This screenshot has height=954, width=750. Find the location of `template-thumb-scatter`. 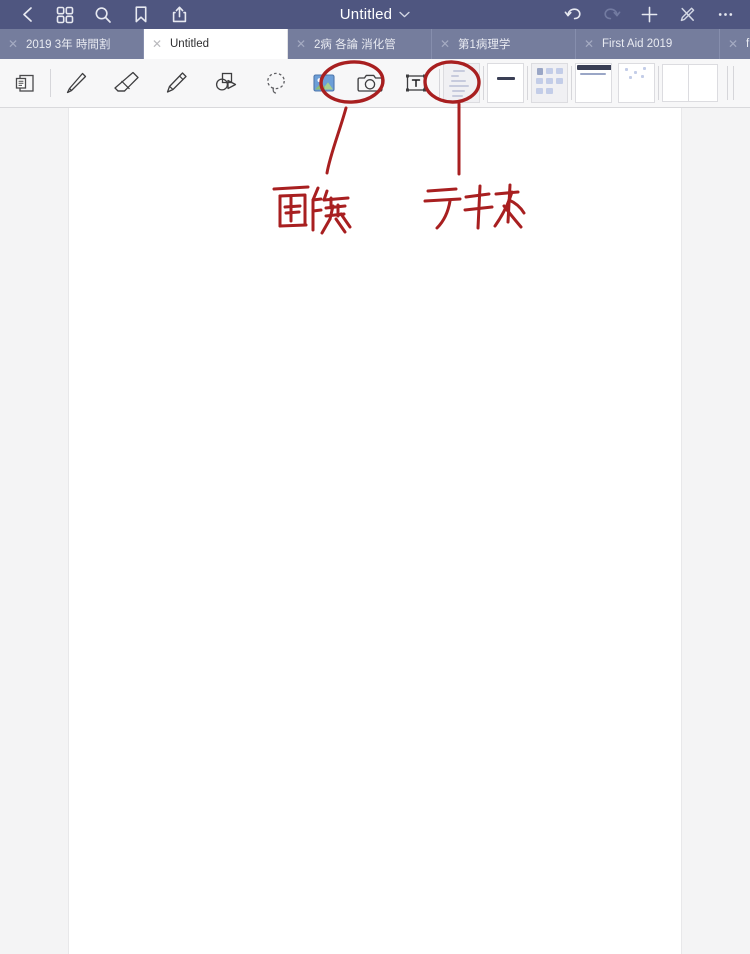

template-thumb-scatter is located at coordinates (636, 83).